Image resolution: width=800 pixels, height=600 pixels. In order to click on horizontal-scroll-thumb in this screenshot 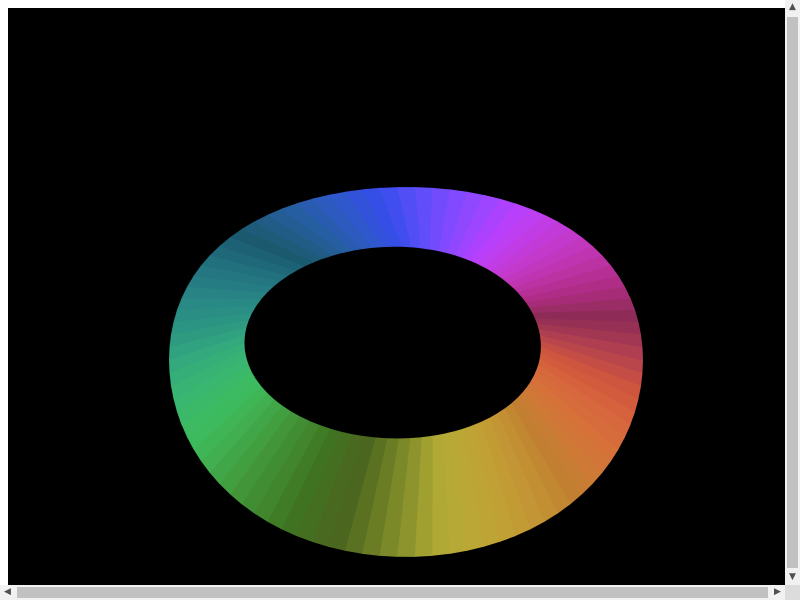, I will do `click(392, 592)`.